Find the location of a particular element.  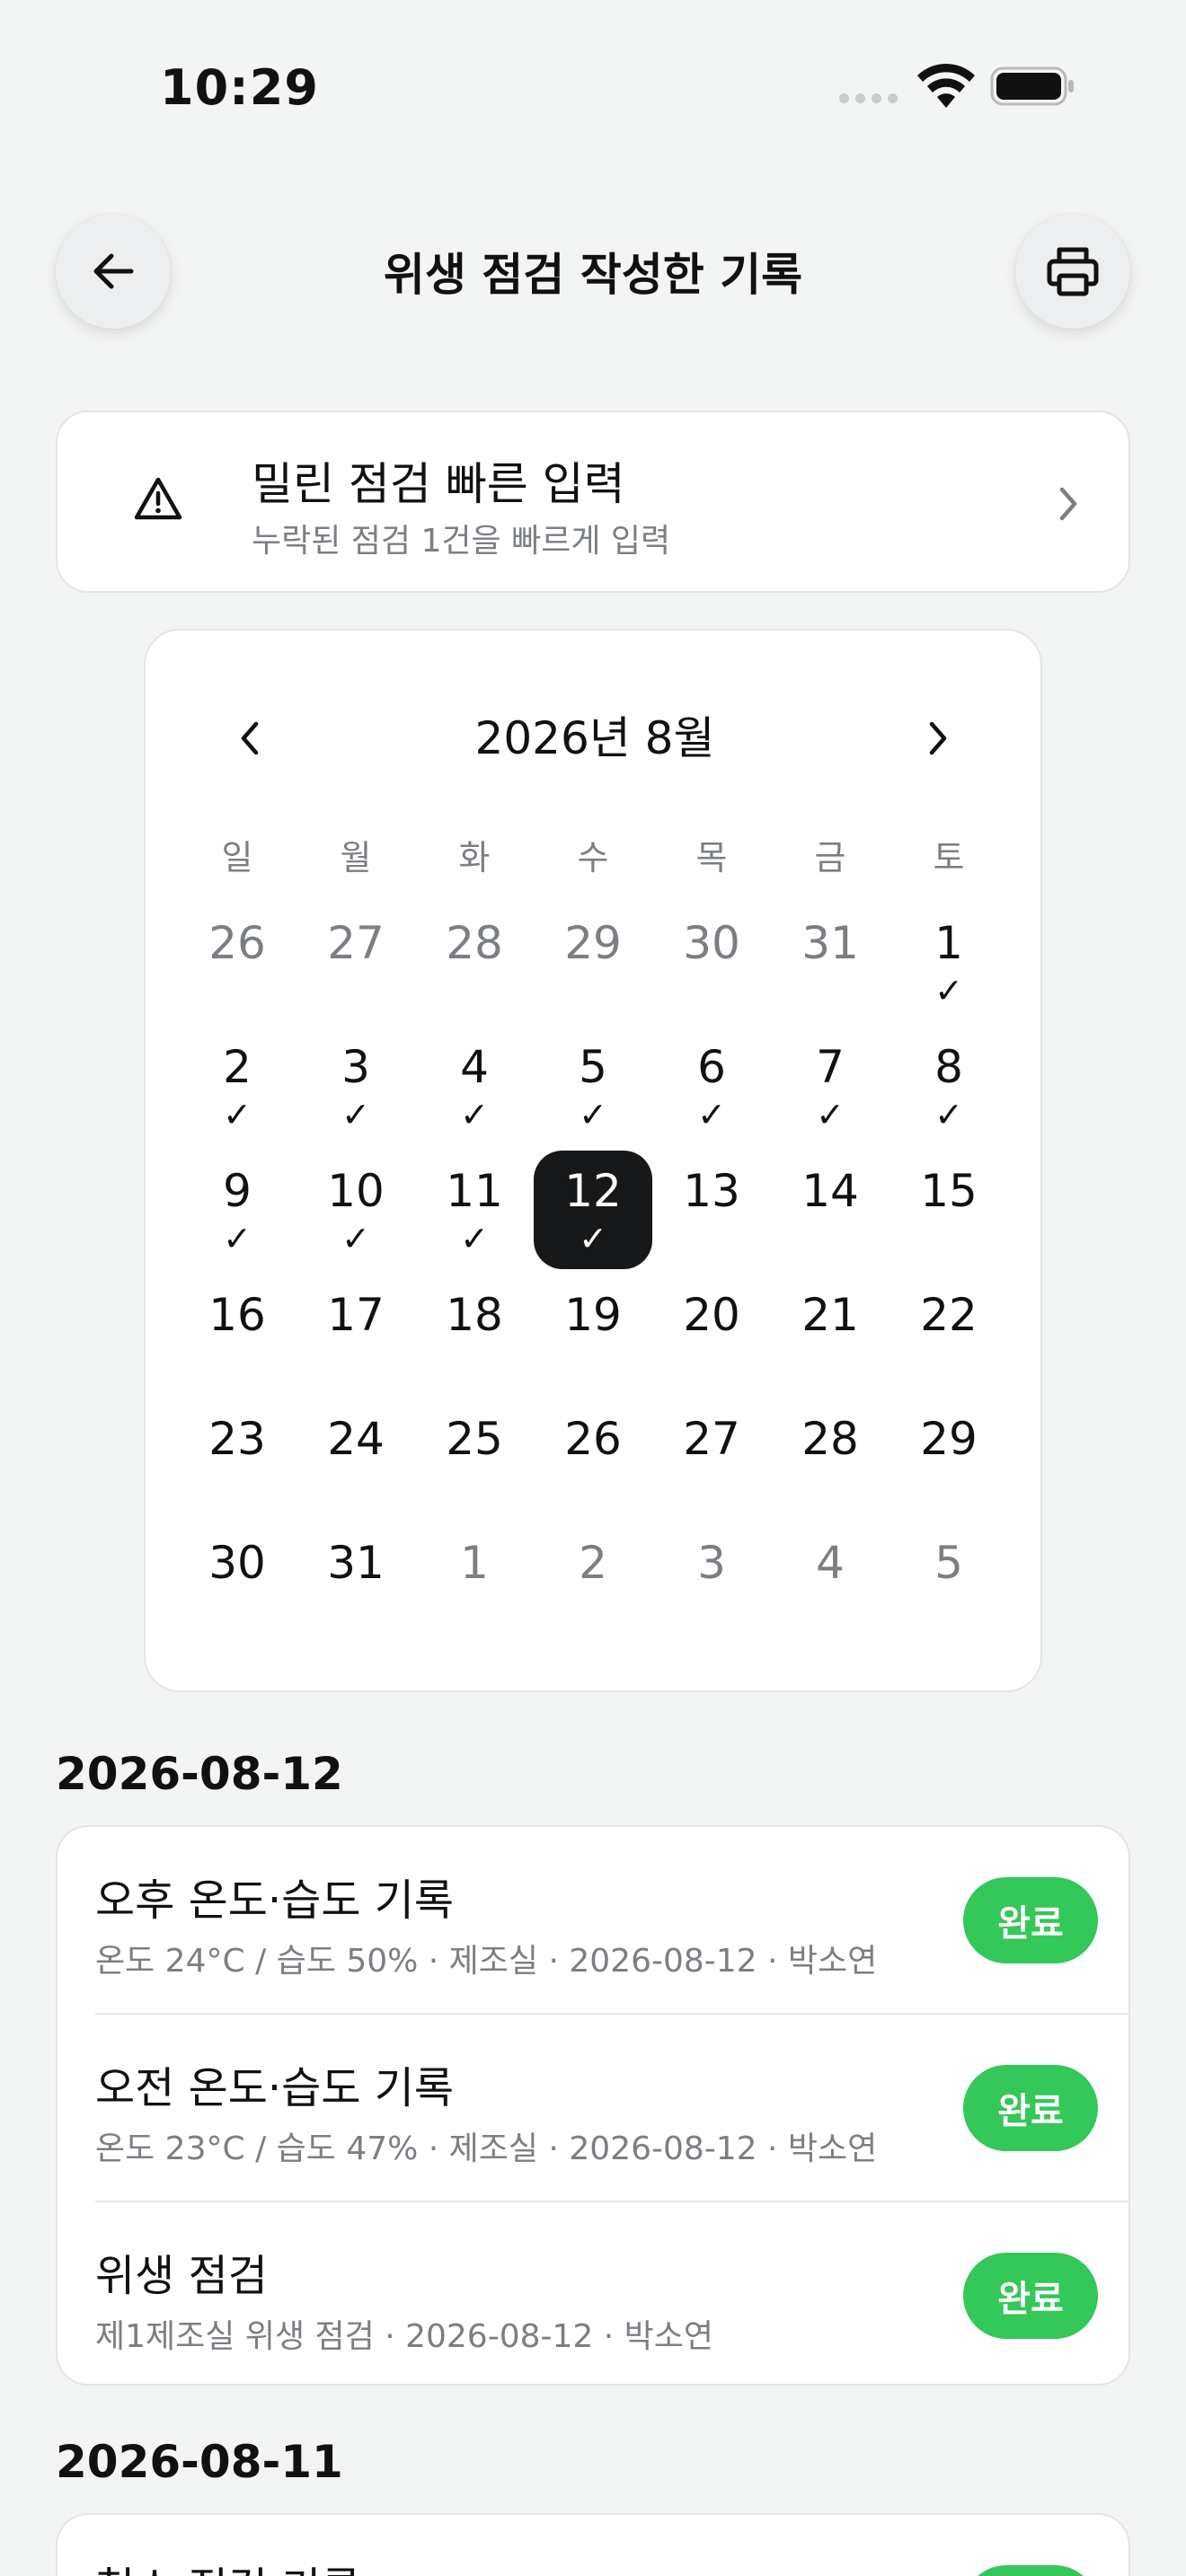

calendar-day-selected: 12 ✓ is located at coordinates (593, 1210).